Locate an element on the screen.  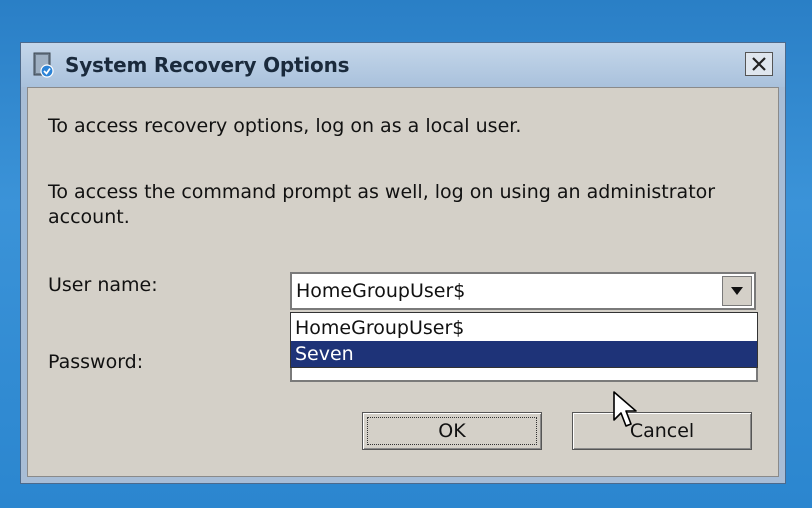
recovery-disc-icon is located at coordinates (43, 65).